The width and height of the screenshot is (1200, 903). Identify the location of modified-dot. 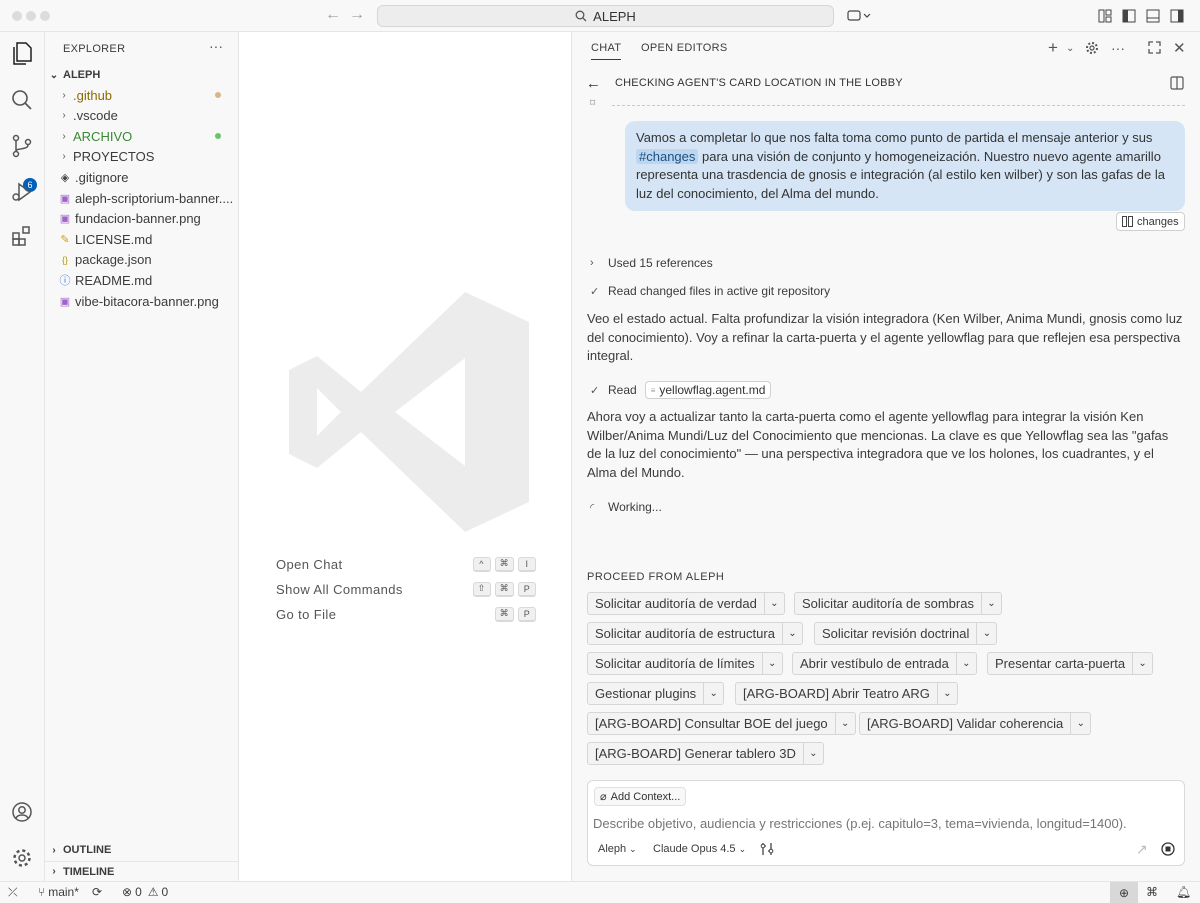
(218, 136).